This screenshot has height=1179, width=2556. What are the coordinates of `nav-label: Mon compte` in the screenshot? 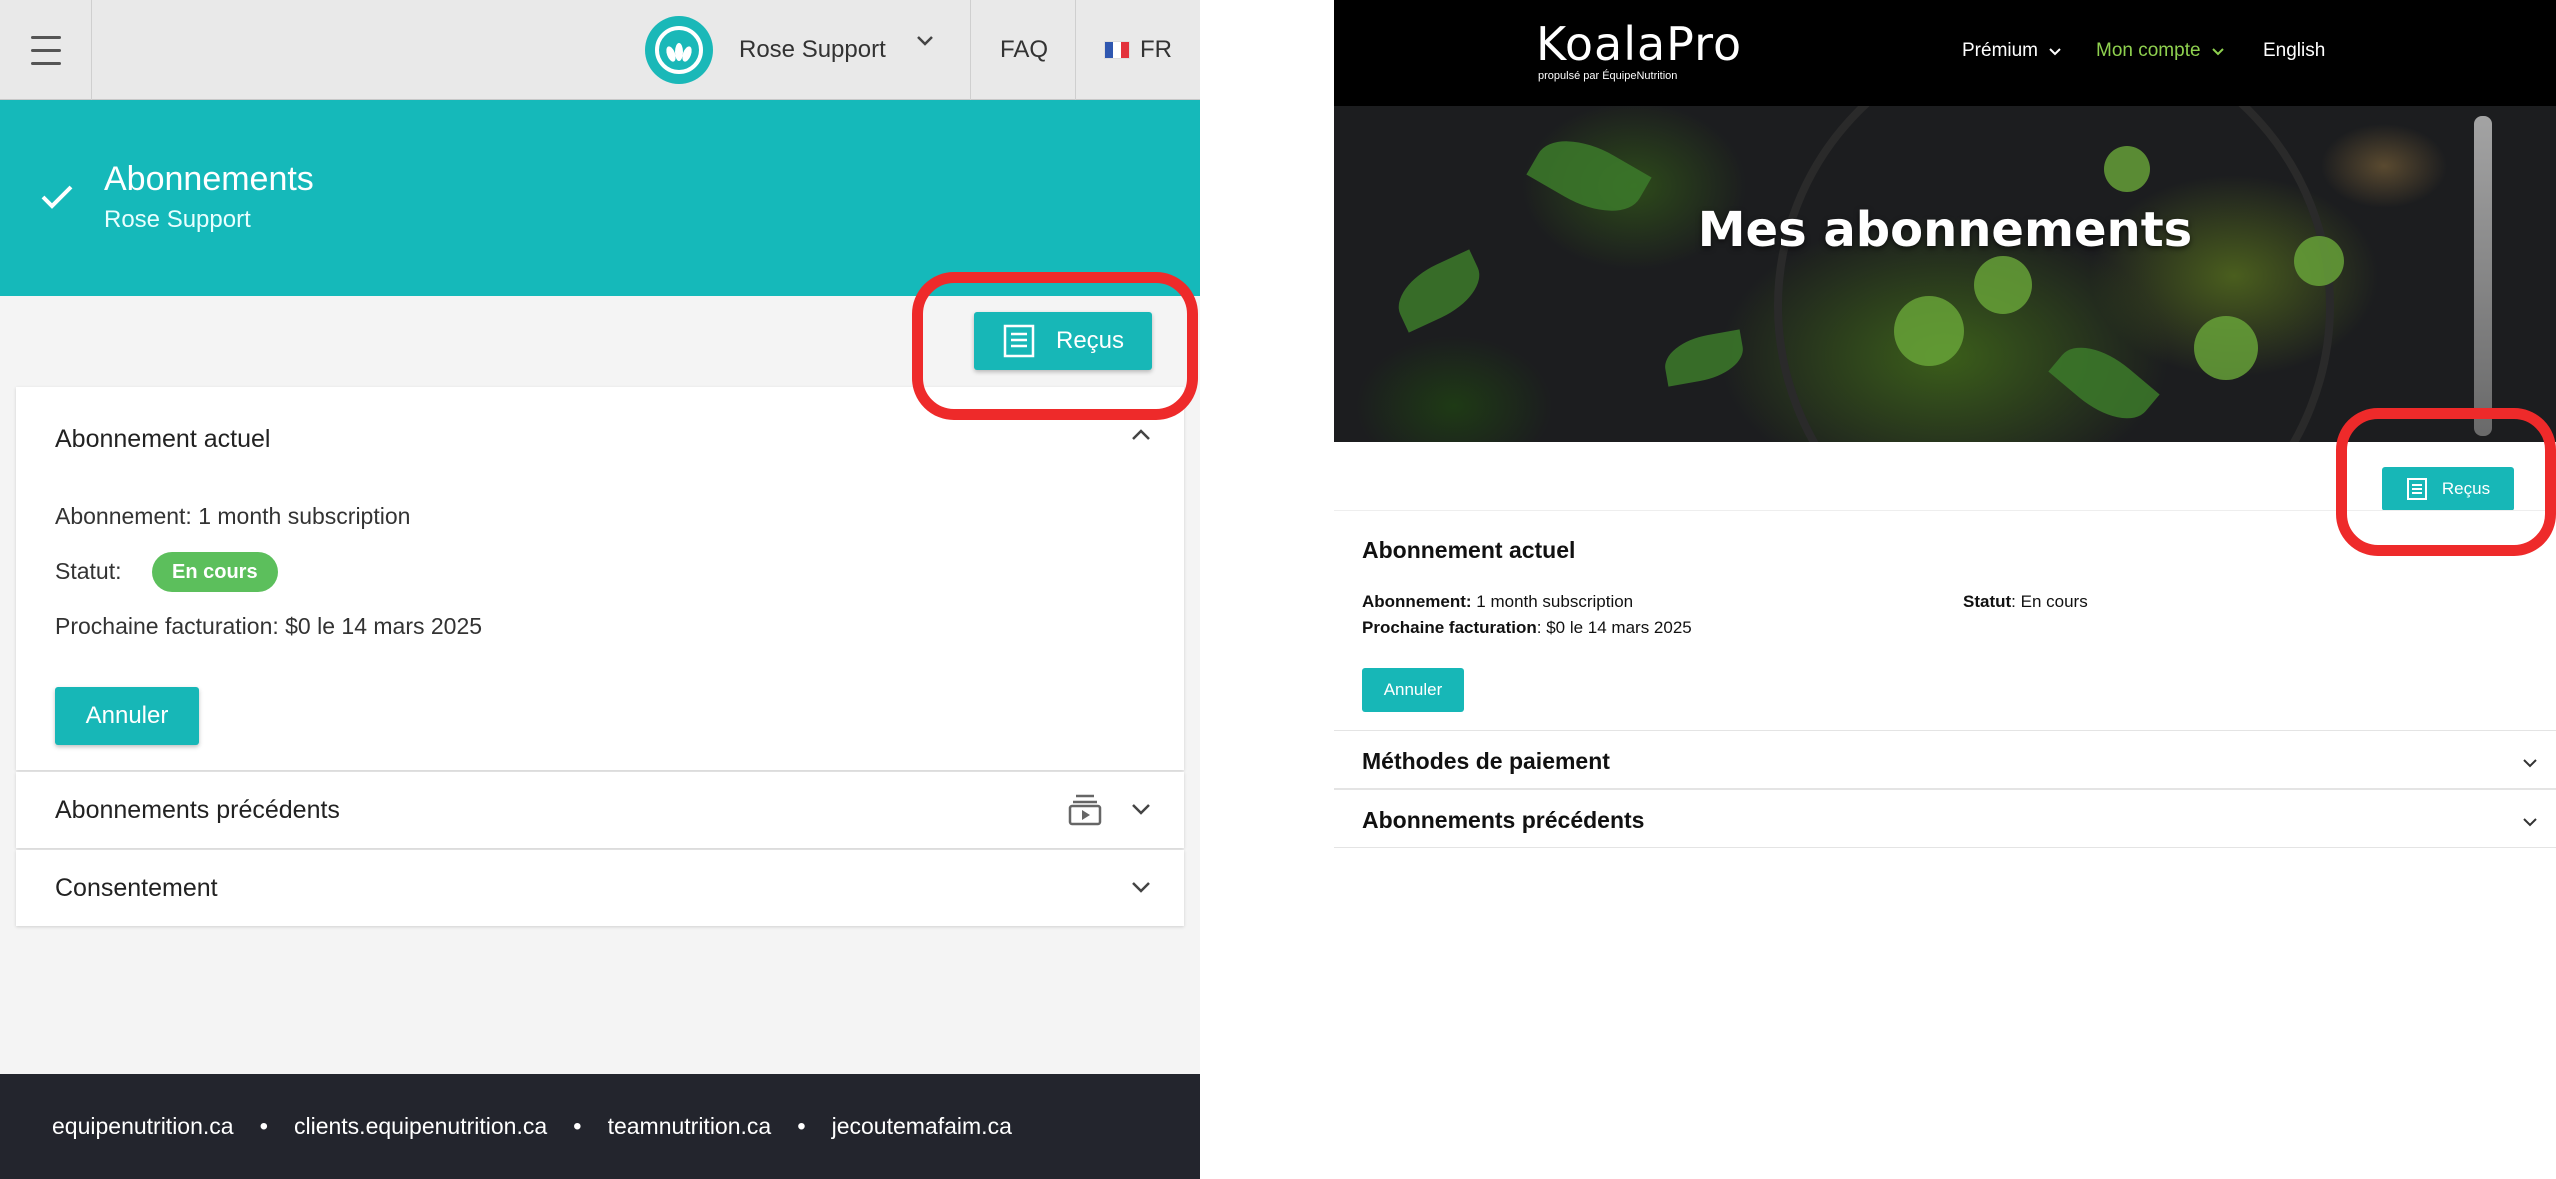 It's located at (2148, 50).